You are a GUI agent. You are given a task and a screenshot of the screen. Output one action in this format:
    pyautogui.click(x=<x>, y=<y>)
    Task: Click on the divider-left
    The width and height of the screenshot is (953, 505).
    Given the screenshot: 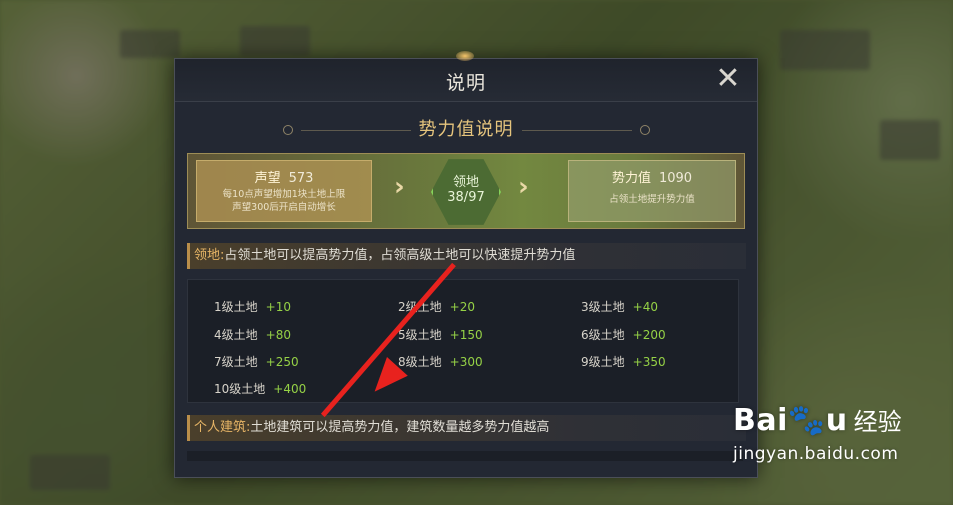 What is the action you would take?
    pyautogui.click(x=355, y=130)
    